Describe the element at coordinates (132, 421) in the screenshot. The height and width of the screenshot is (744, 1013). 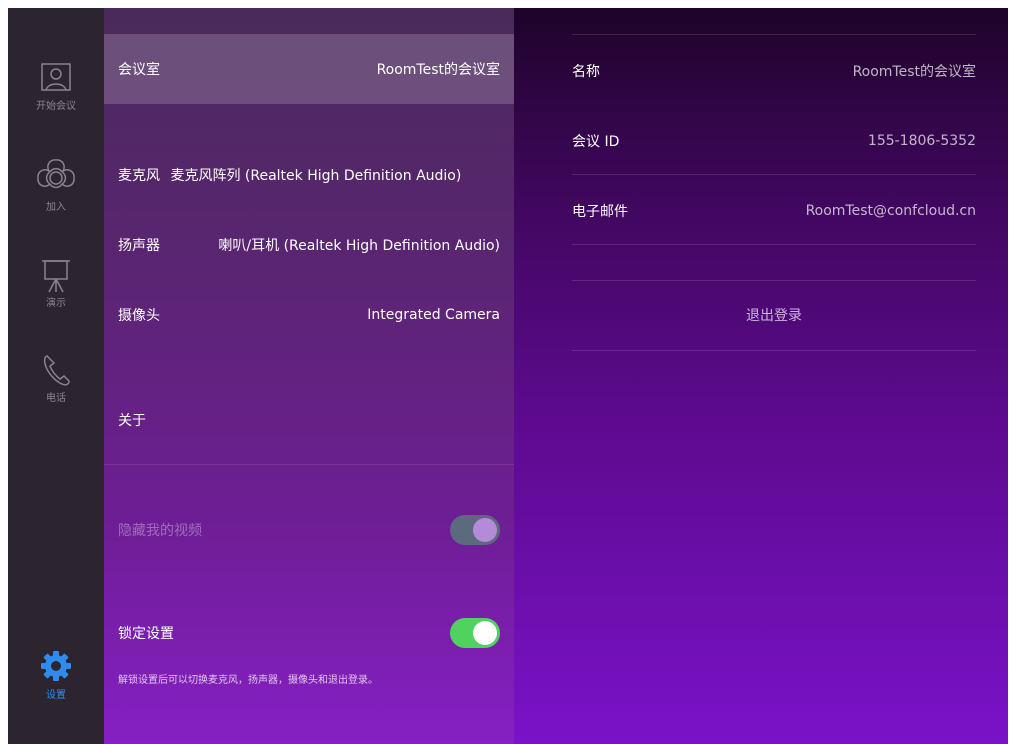
I see `about-label: 关于` at that location.